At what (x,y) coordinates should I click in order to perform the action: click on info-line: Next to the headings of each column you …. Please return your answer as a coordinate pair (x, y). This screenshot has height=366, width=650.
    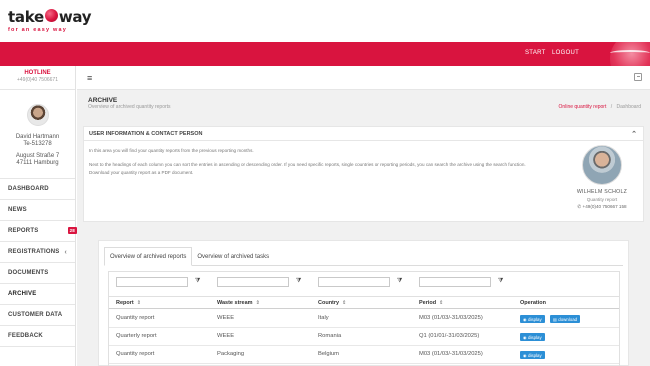
    Looking at the image, I should click on (307, 164).